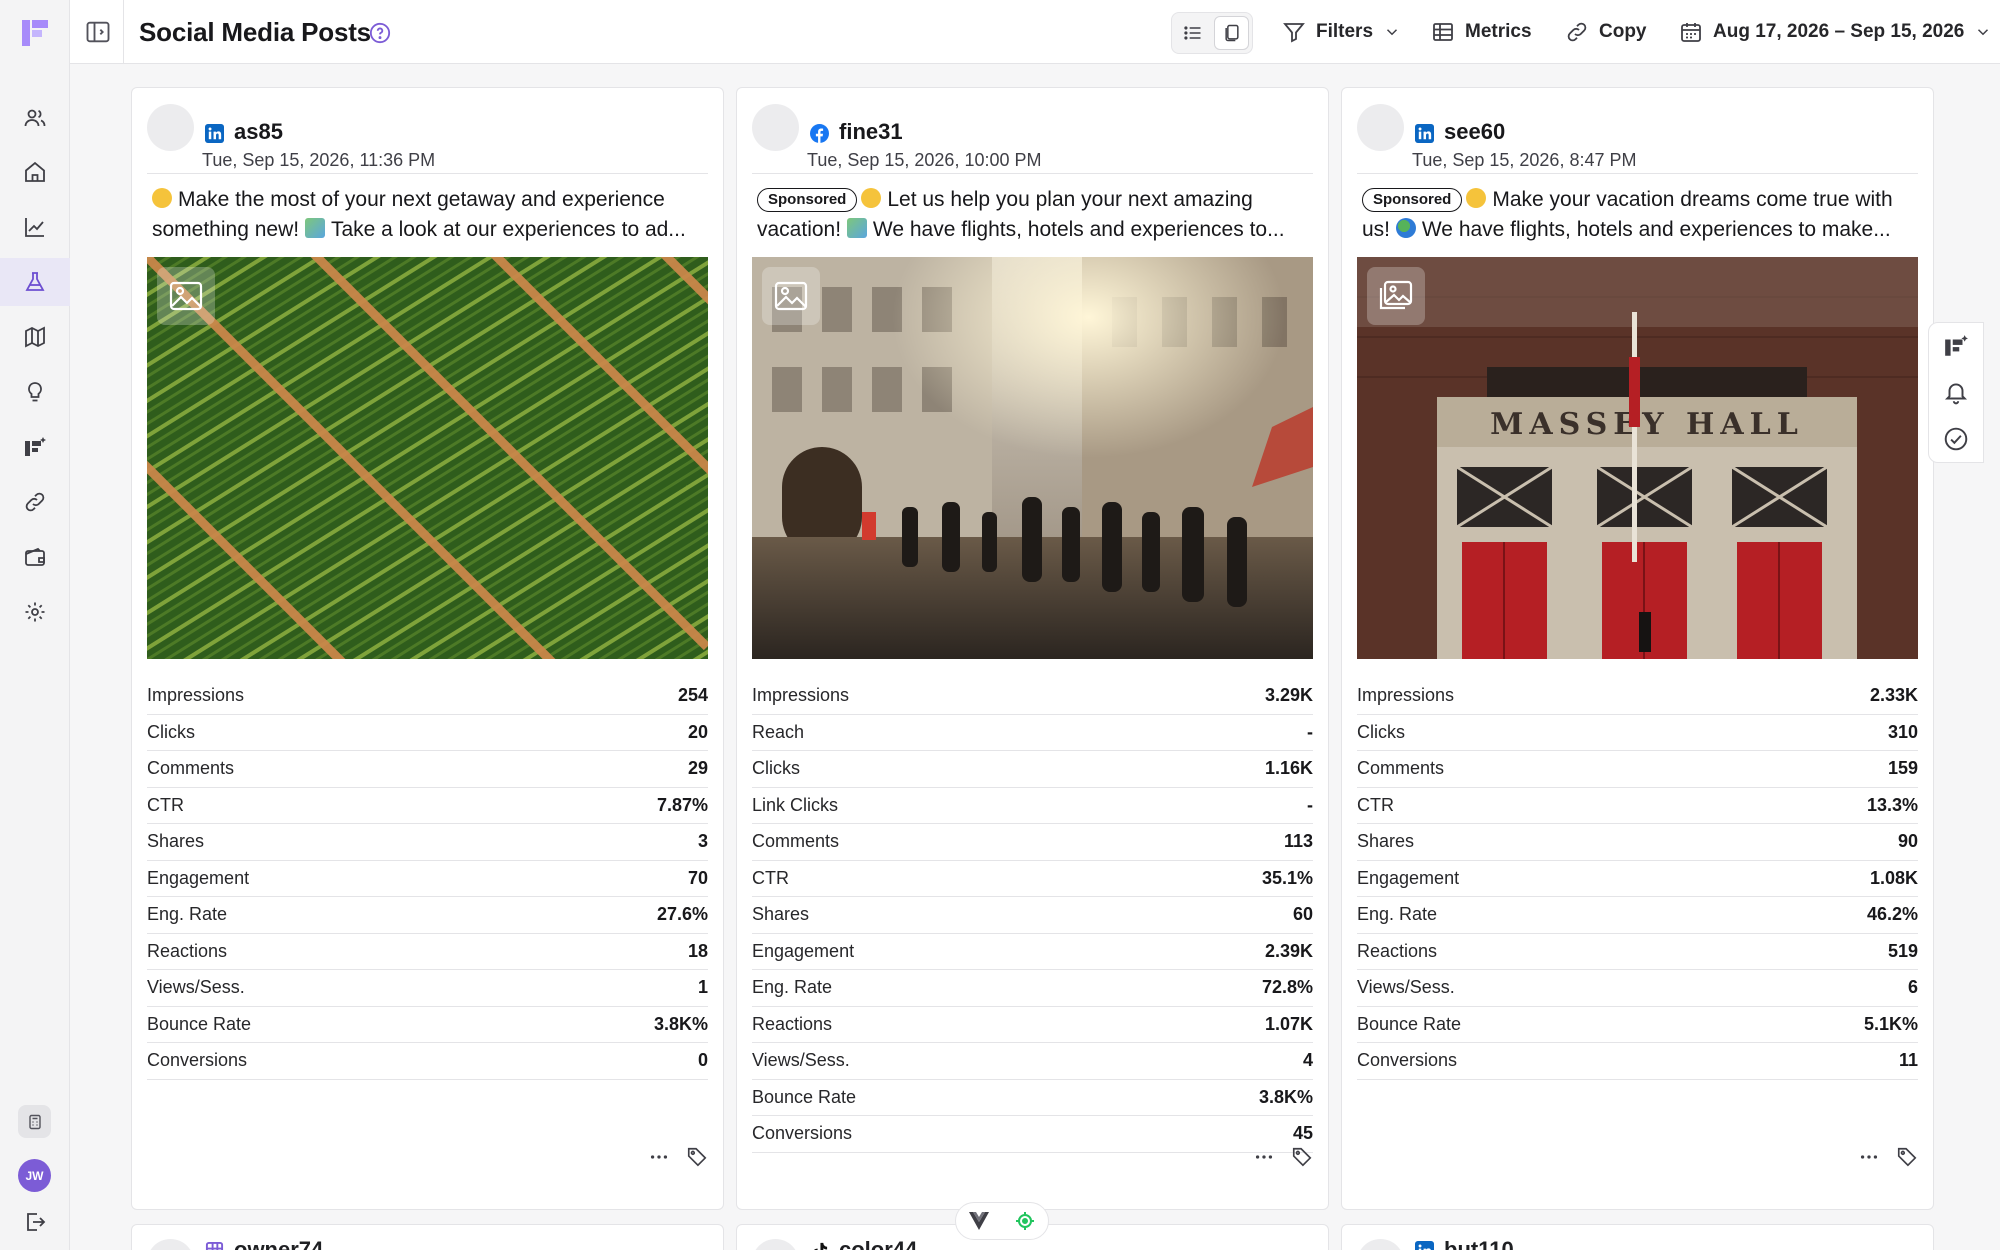 This screenshot has width=2000, height=1250. What do you see at coordinates (1310, 804) in the screenshot?
I see `stat-value: -` at bounding box center [1310, 804].